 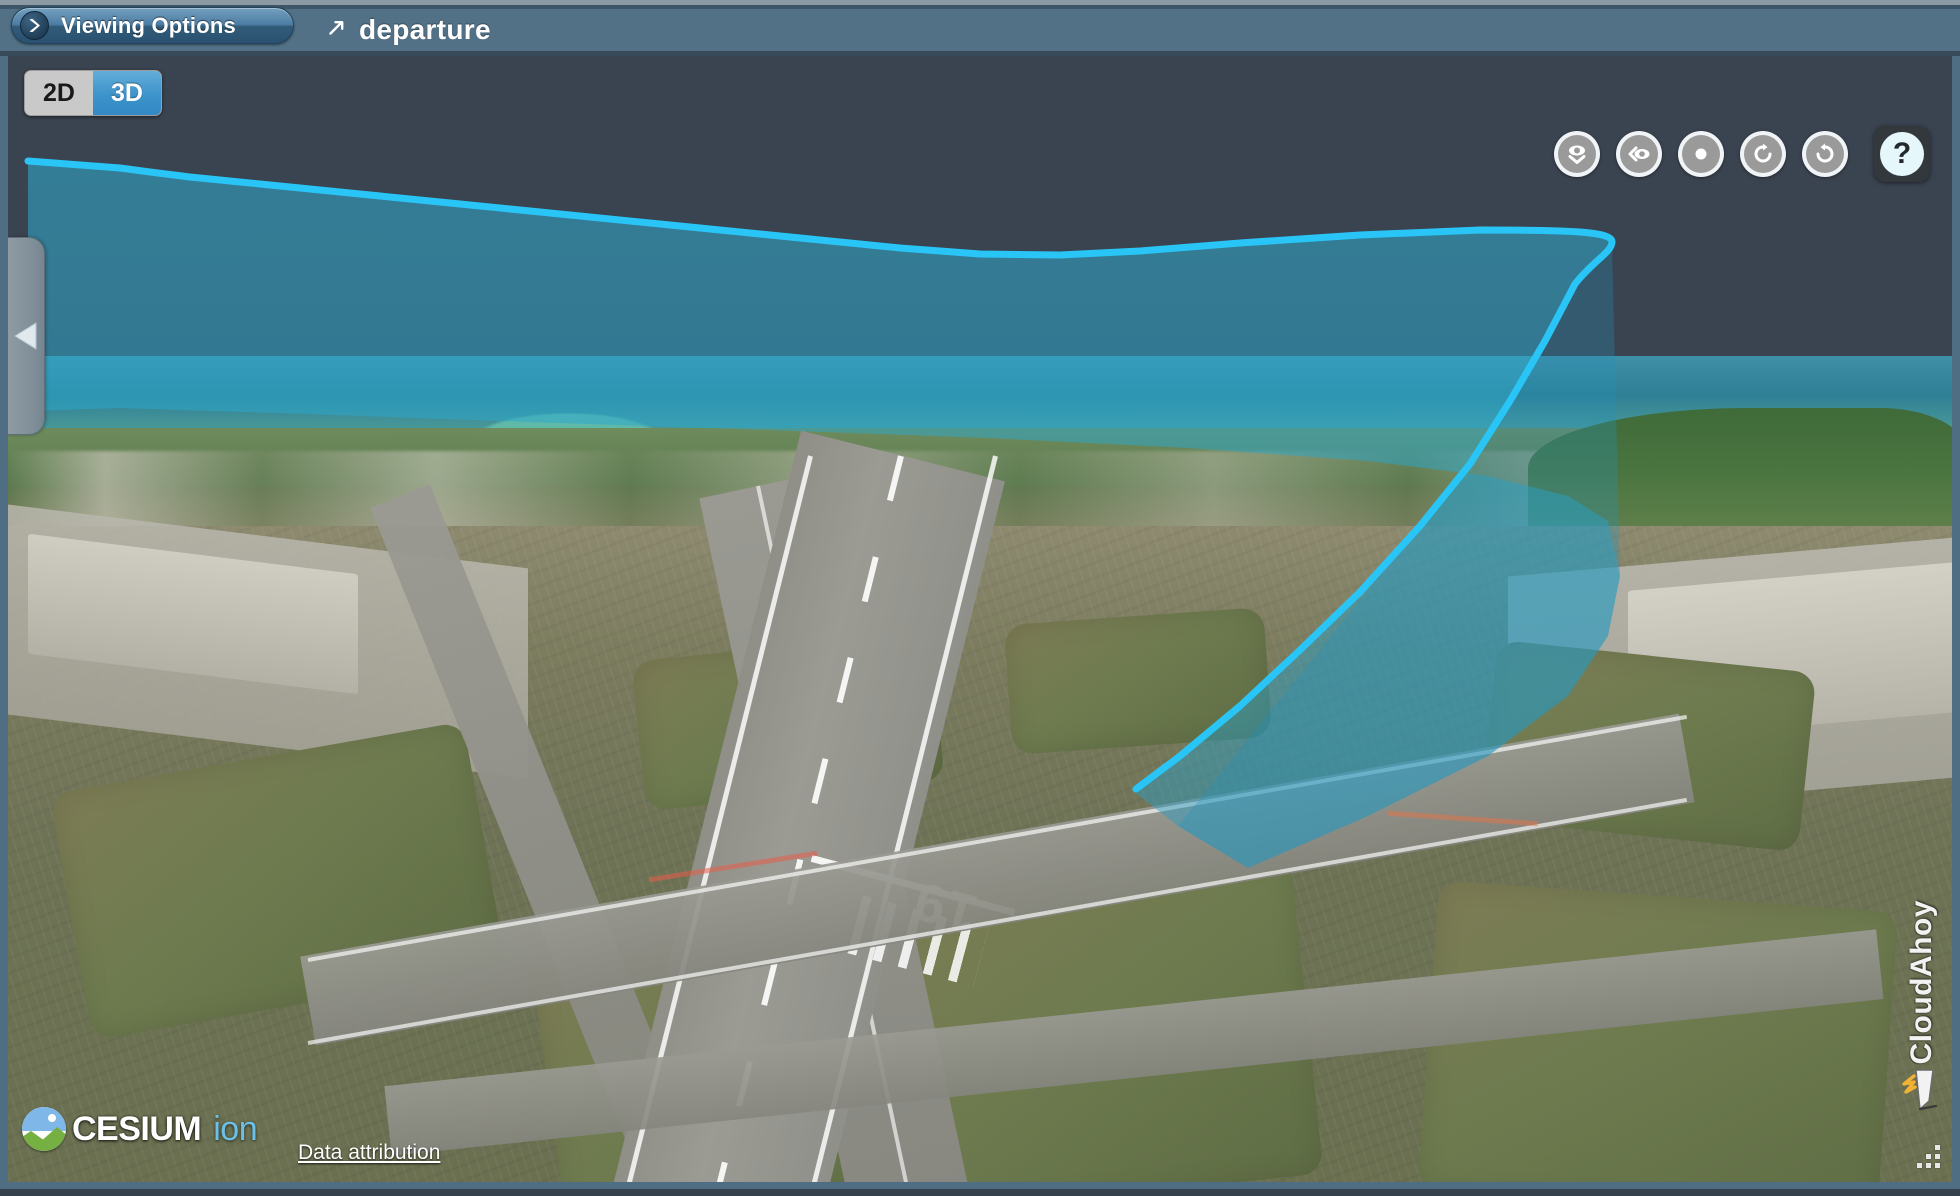 What do you see at coordinates (59, 93) in the screenshot?
I see `view-mode-2d-button: 2D` at bounding box center [59, 93].